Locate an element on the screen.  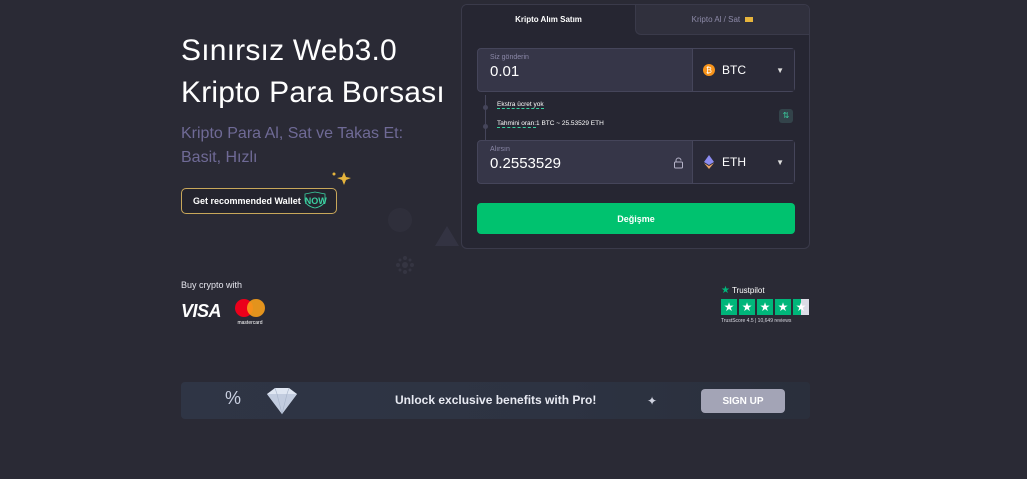
bitcoin-icon: ₿ is located at coordinates (709, 70).